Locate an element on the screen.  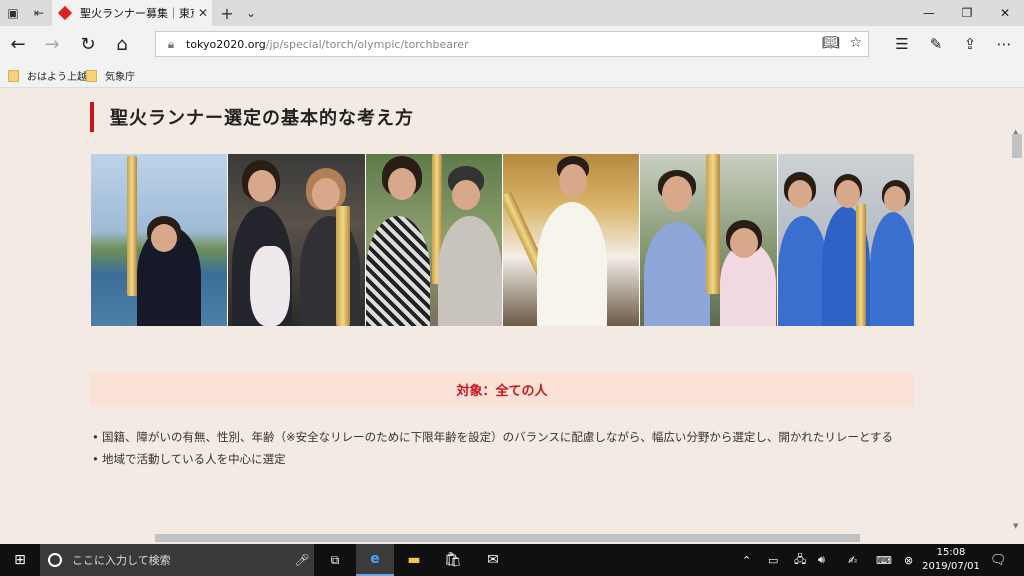
touch-keyboard-icon: ⌨ is located at coordinates (884, 560).